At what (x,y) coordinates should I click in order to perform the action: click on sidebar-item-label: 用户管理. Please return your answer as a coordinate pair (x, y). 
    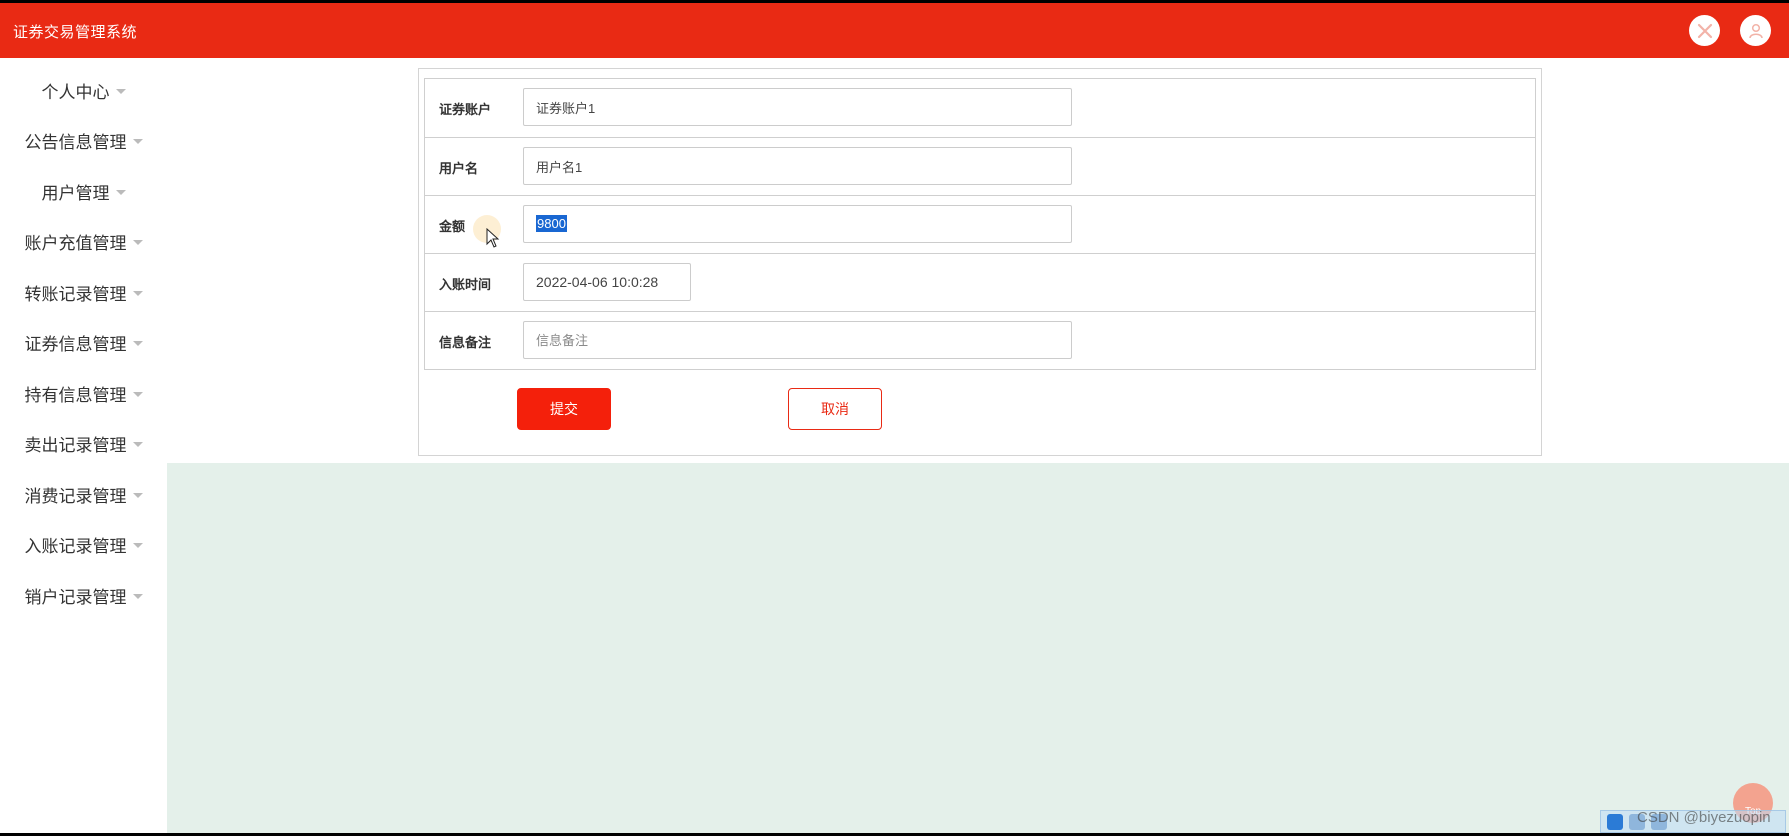
    Looking at the image, I should click on (75, 193).